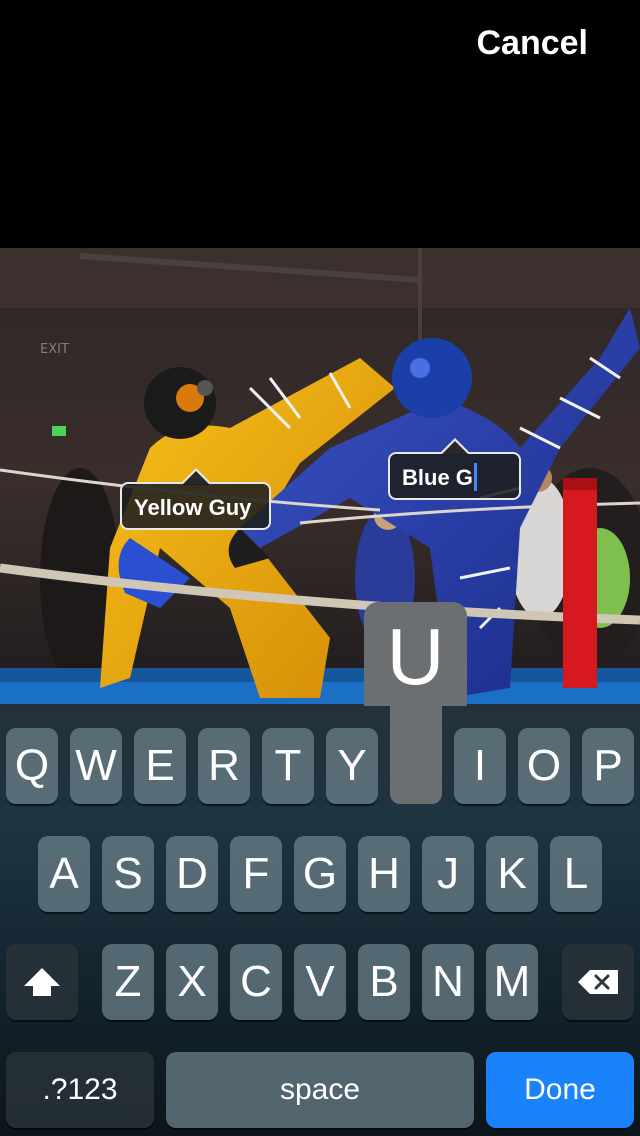 This screenshot has width=640, height=1136. I want to click on key-y: Y, so click(352, 766).